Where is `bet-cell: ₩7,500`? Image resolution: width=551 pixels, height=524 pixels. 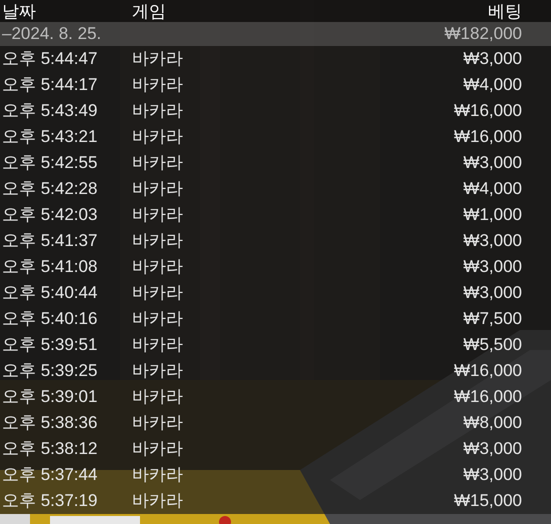
bet-cell: ₩7,500 is located at coordinates (492, 318).